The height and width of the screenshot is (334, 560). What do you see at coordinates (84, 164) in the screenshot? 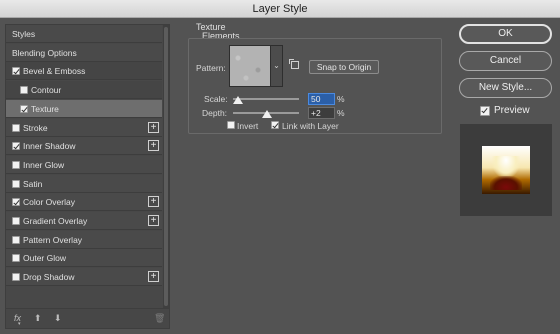
I see `style-item-inner-glow: Inner Glow` at bounding box center [84, 164].